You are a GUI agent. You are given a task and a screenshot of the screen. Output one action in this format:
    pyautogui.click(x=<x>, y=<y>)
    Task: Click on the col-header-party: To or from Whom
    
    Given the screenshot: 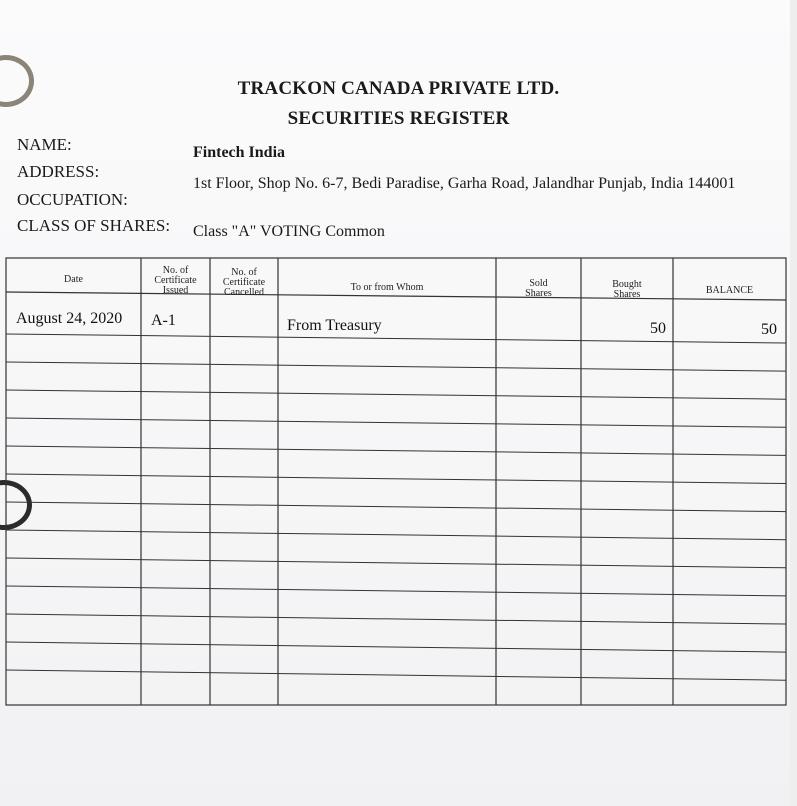 What is the action you would take?
    pyautogui.click(x=387, y=287)
    